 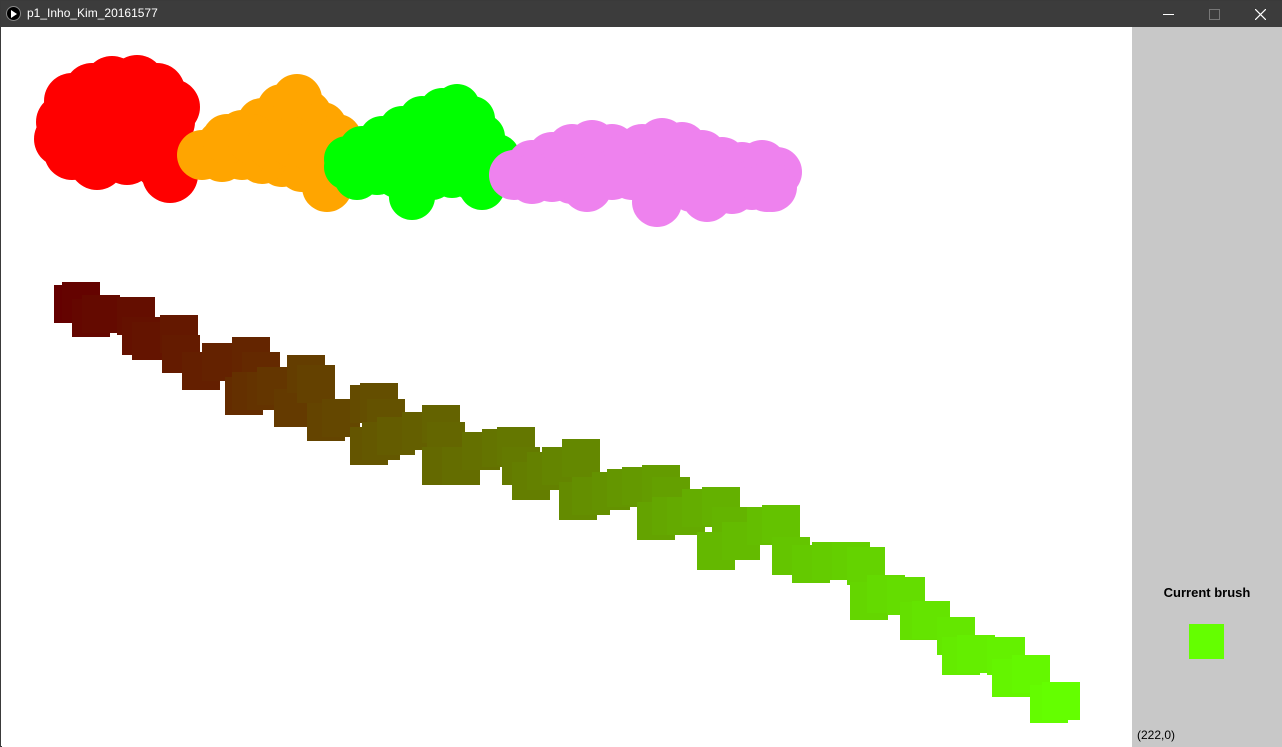 What do you see at coordinates (1156, 735) in the screenshot?
I see `cursor-coordinates: (222,0)` at bounding box center [1156, 735].